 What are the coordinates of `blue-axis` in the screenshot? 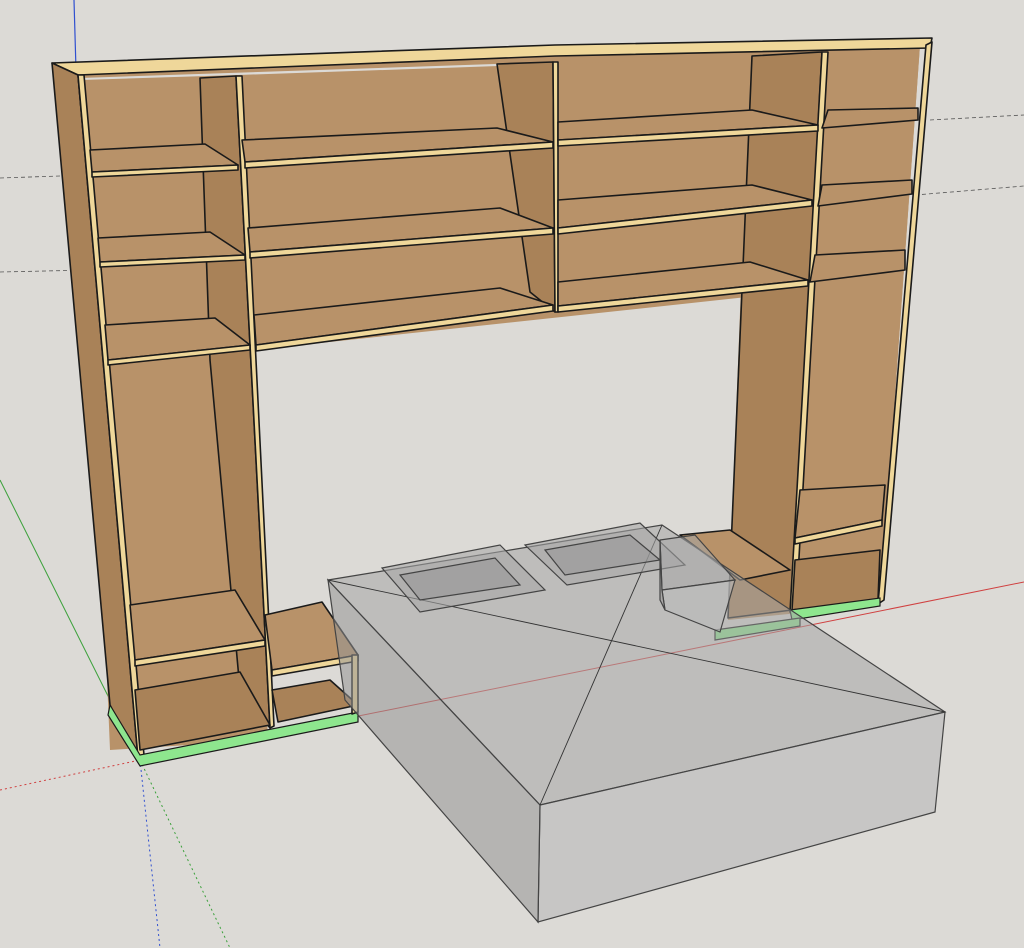 It's located at (75, 35).